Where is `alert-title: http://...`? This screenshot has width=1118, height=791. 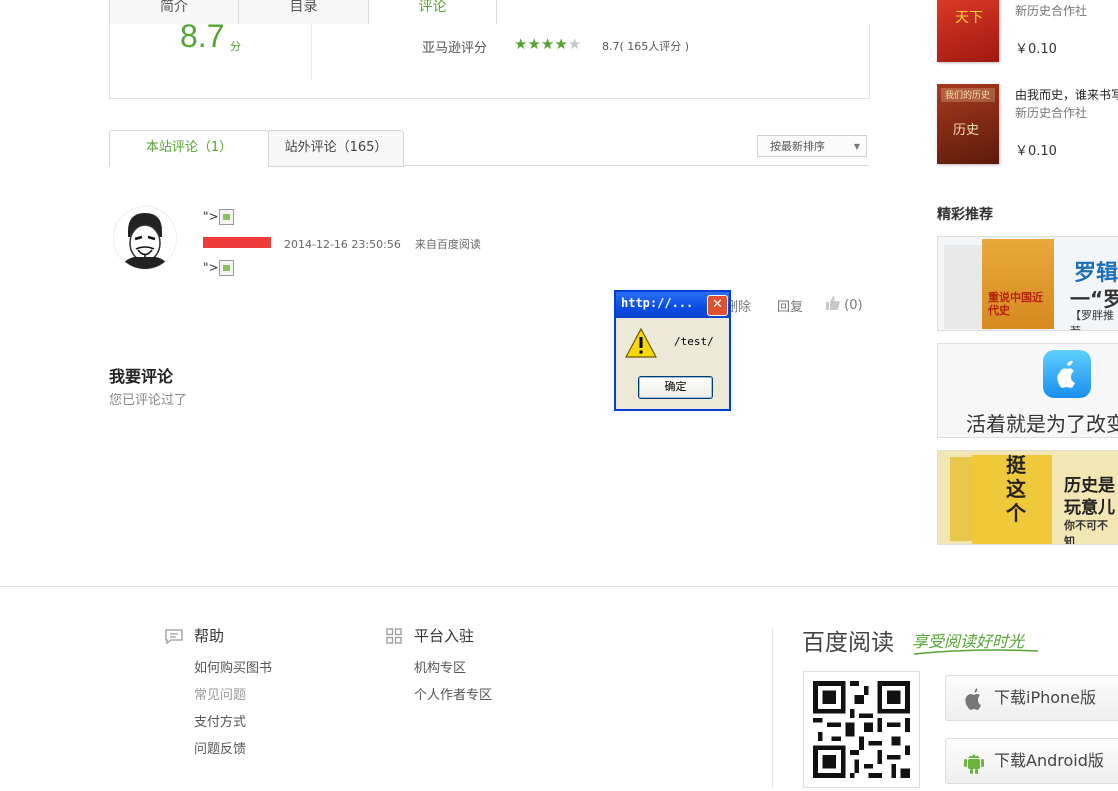
alert-title: http://... is located at coordinates (657, 303).